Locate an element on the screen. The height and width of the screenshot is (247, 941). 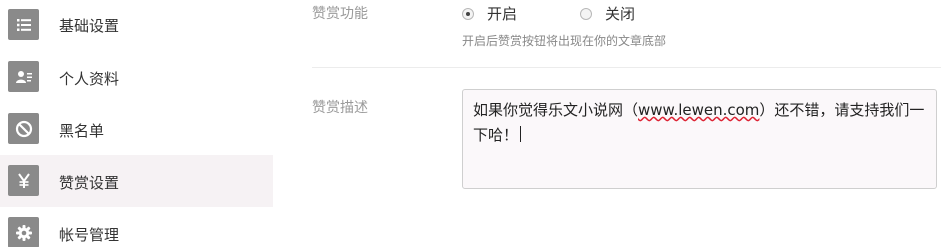
description-text-before: 如果你觉得乐文小说网（ is located at coordinates (556, 110).